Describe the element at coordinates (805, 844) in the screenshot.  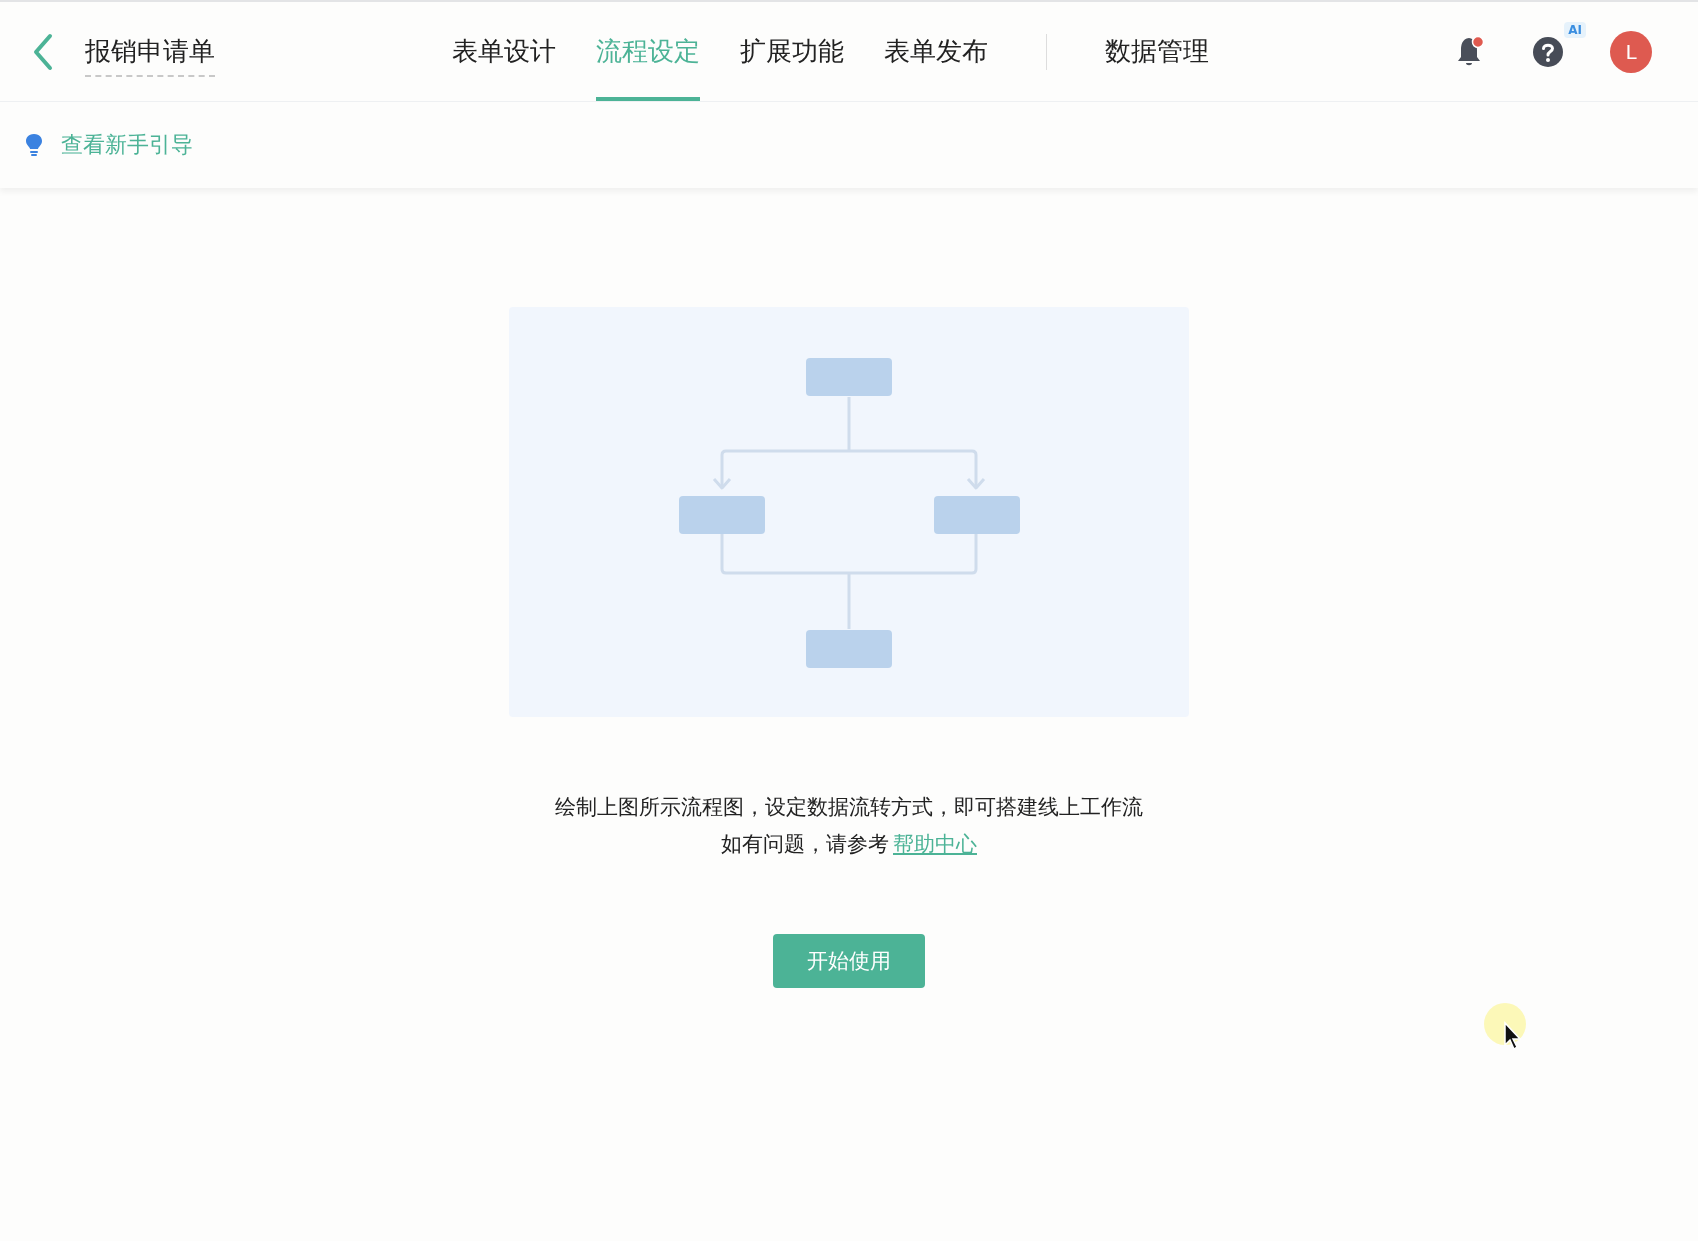
I see `description-text: 如有问题，请参考` at that location.